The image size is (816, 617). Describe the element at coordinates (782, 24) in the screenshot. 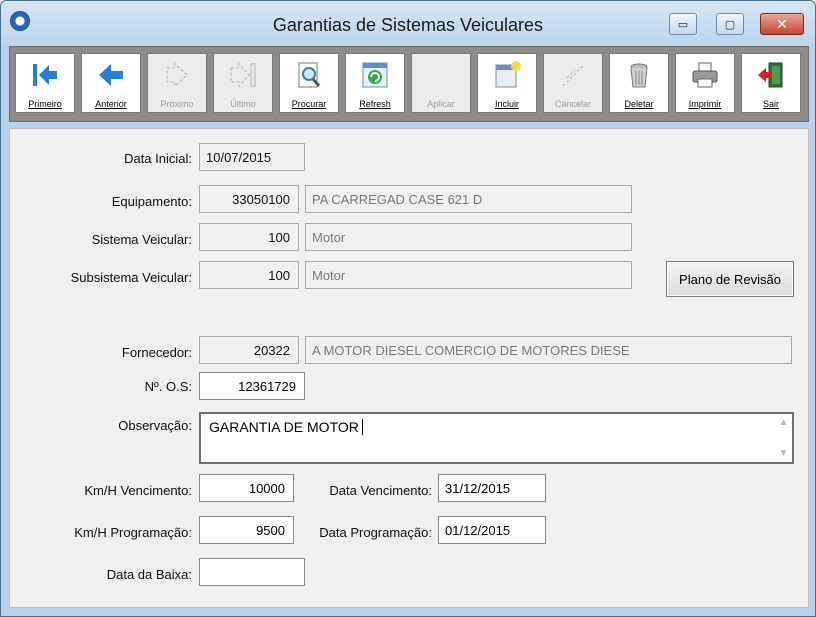

I see `close-button: ✕` at that location.